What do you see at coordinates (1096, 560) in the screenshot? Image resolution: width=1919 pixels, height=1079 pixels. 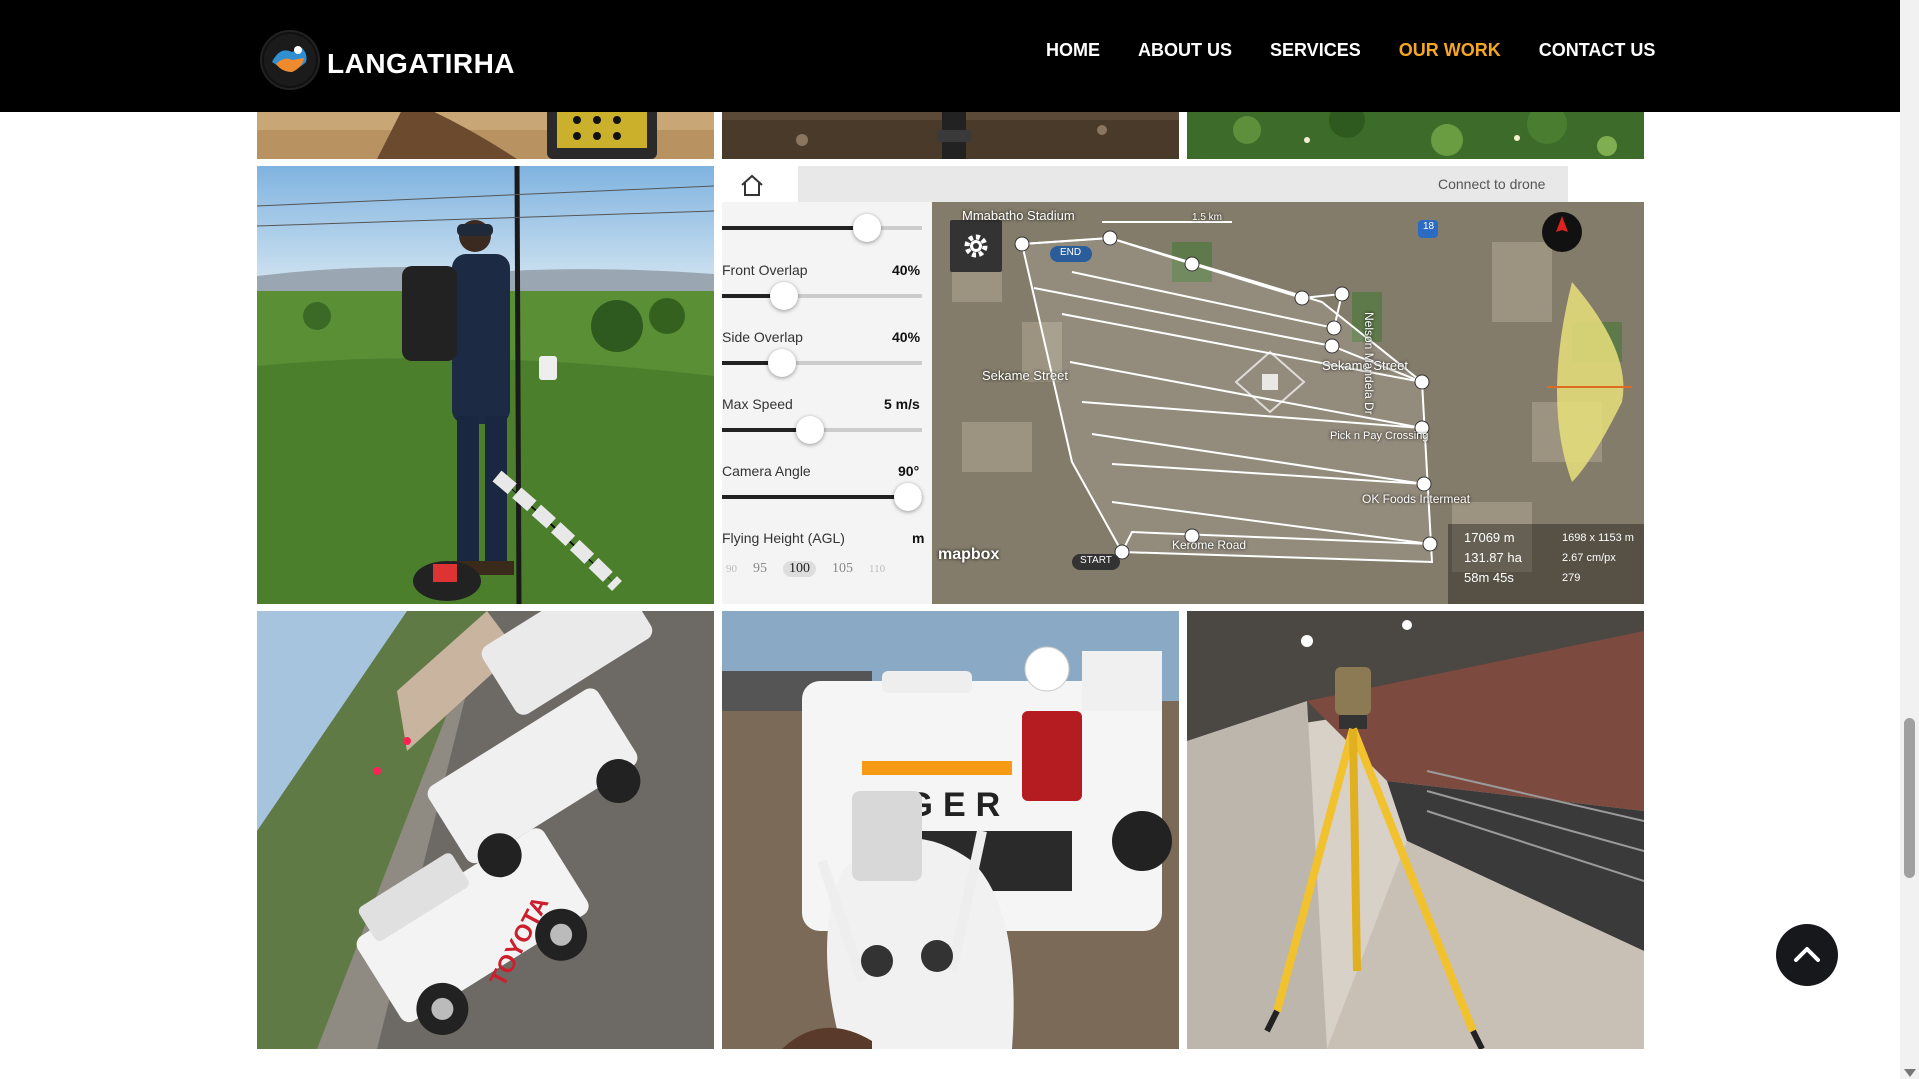 I see `waypoint-start-tag: START` at bounding box center [1096, 560].